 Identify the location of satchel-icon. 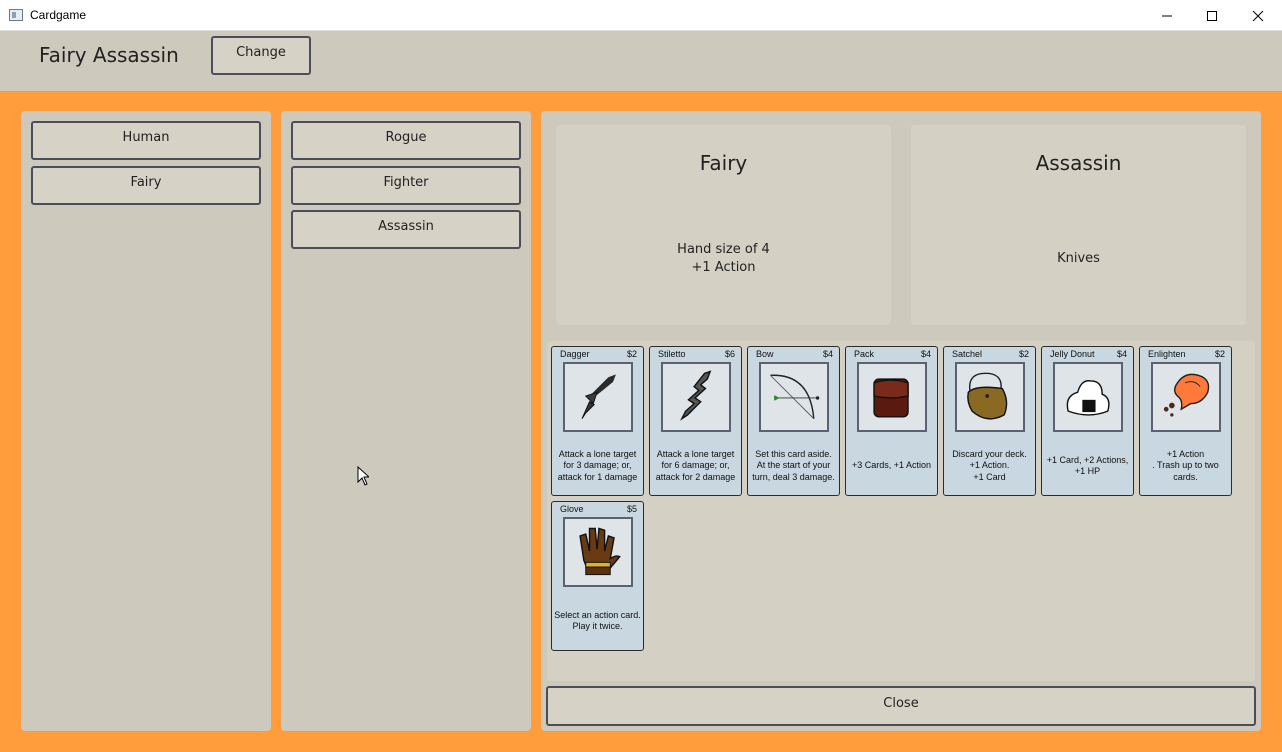
(990, 397).